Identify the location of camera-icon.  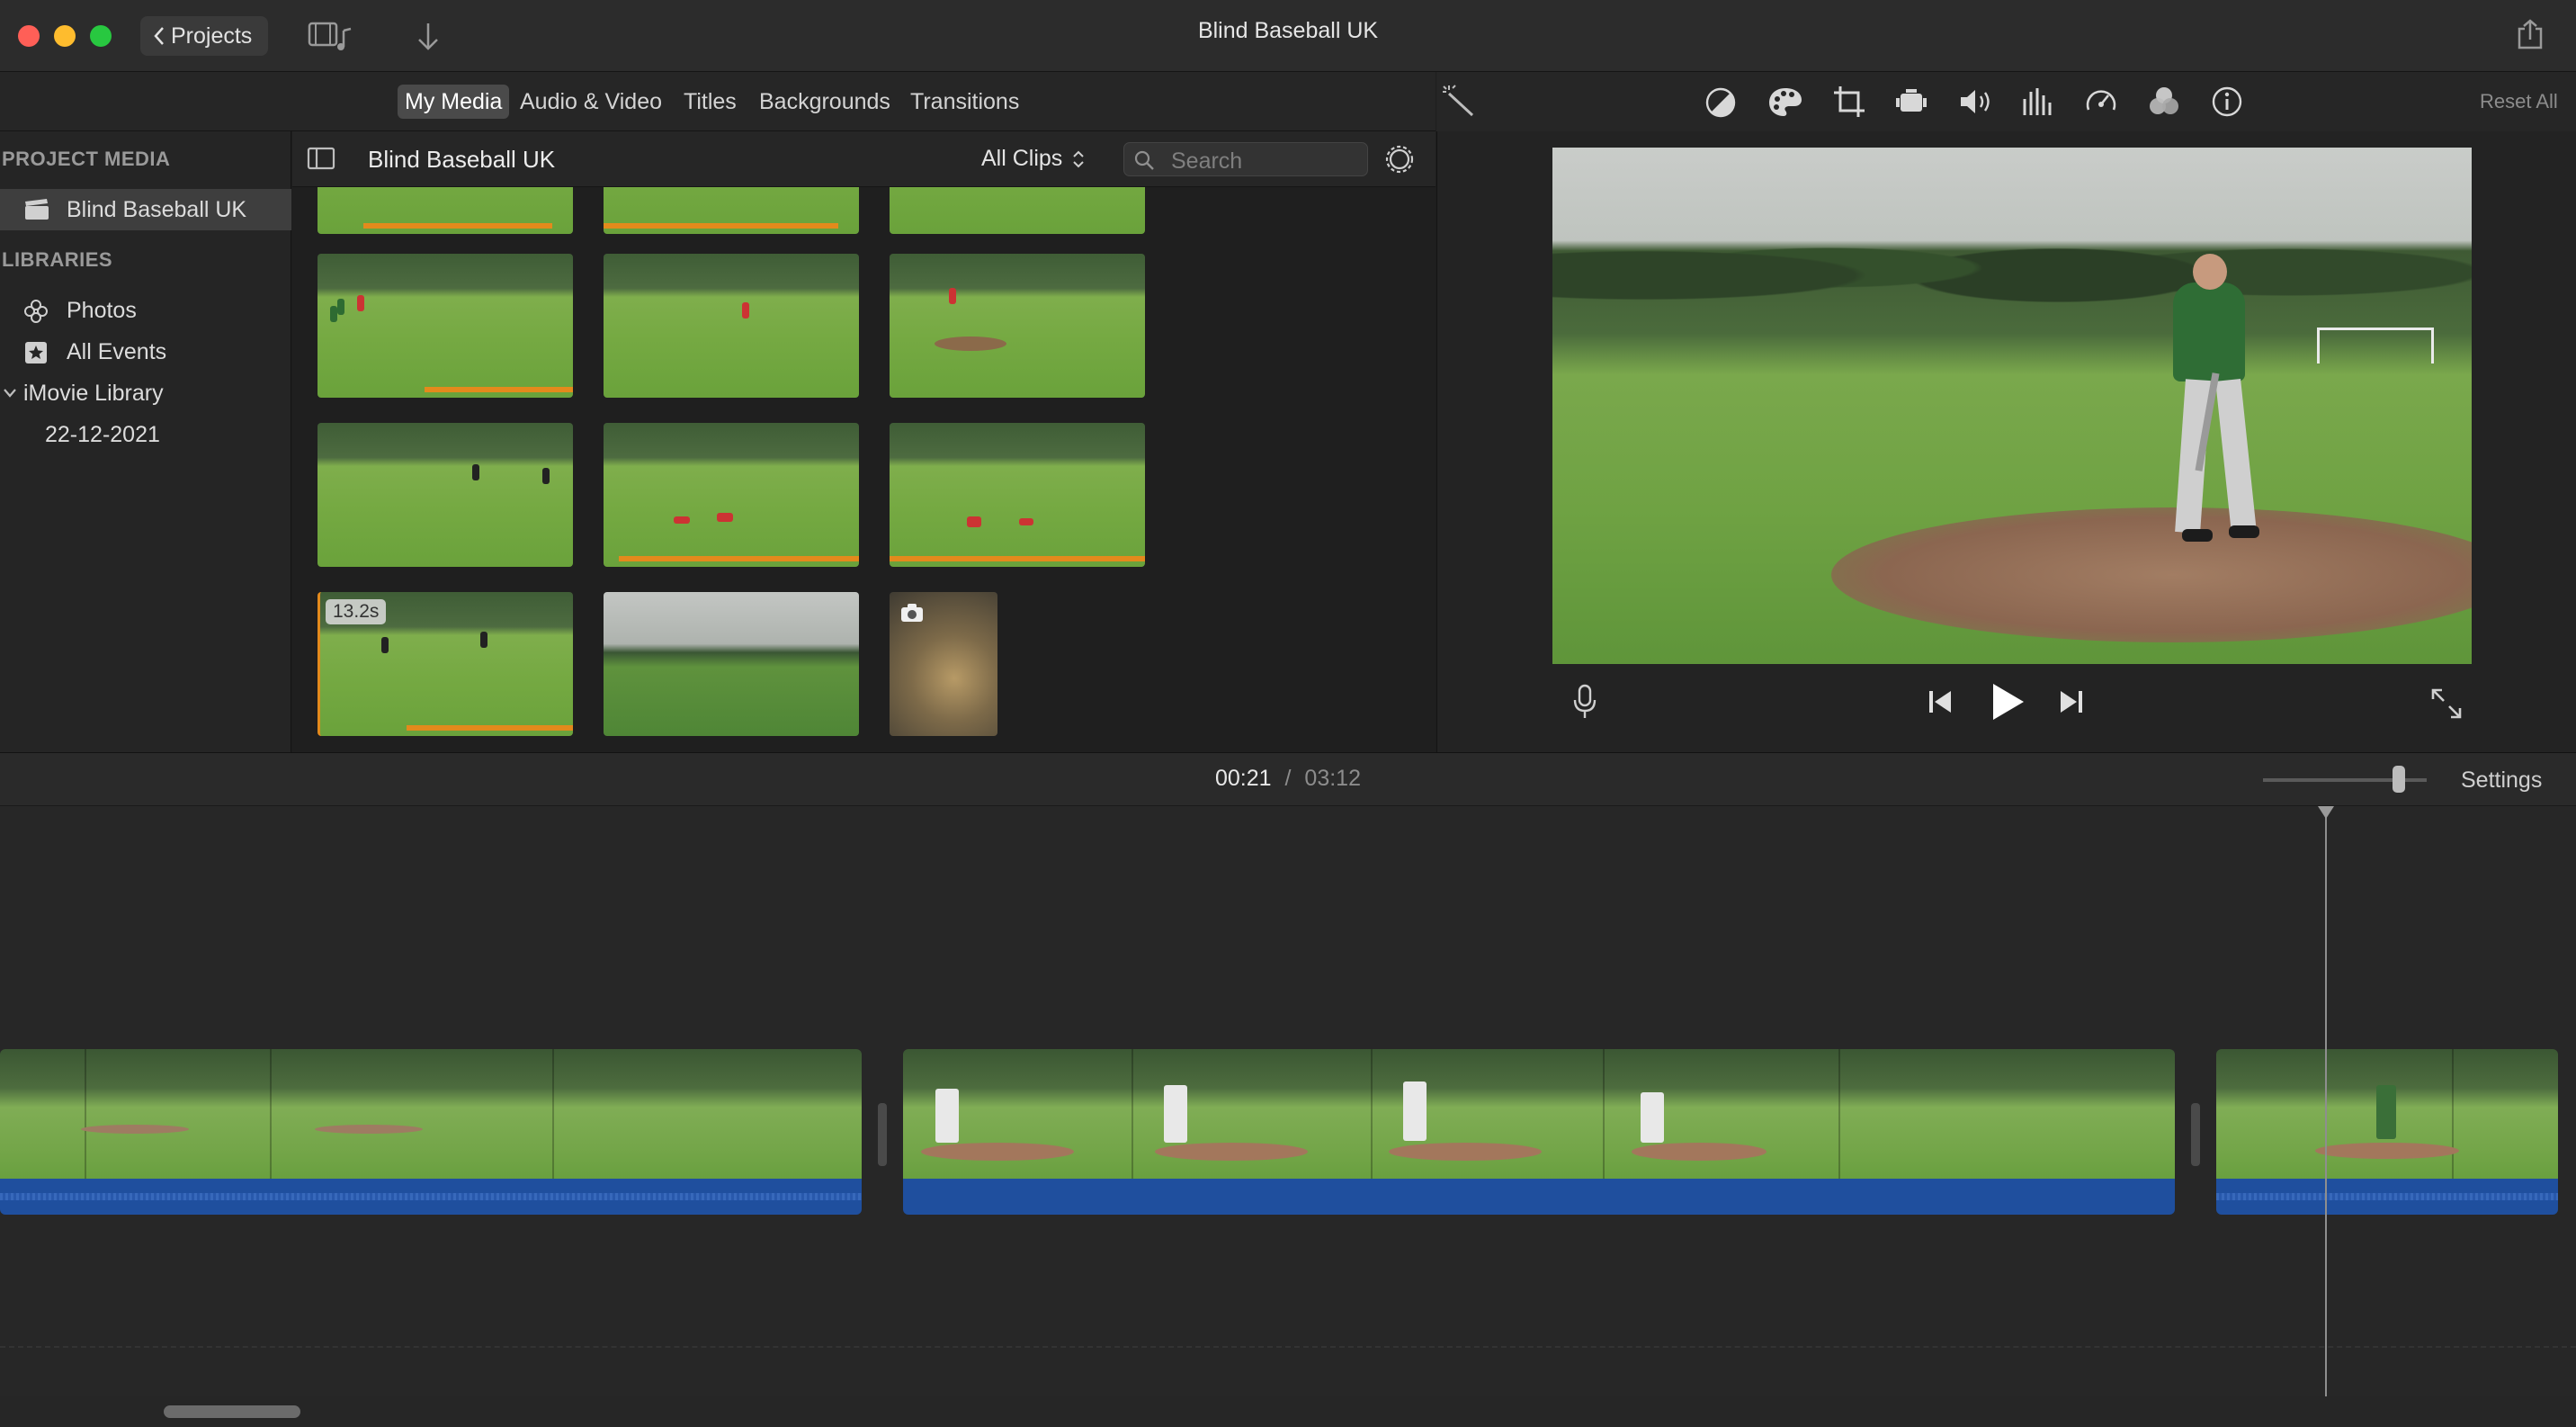
(912, 613).